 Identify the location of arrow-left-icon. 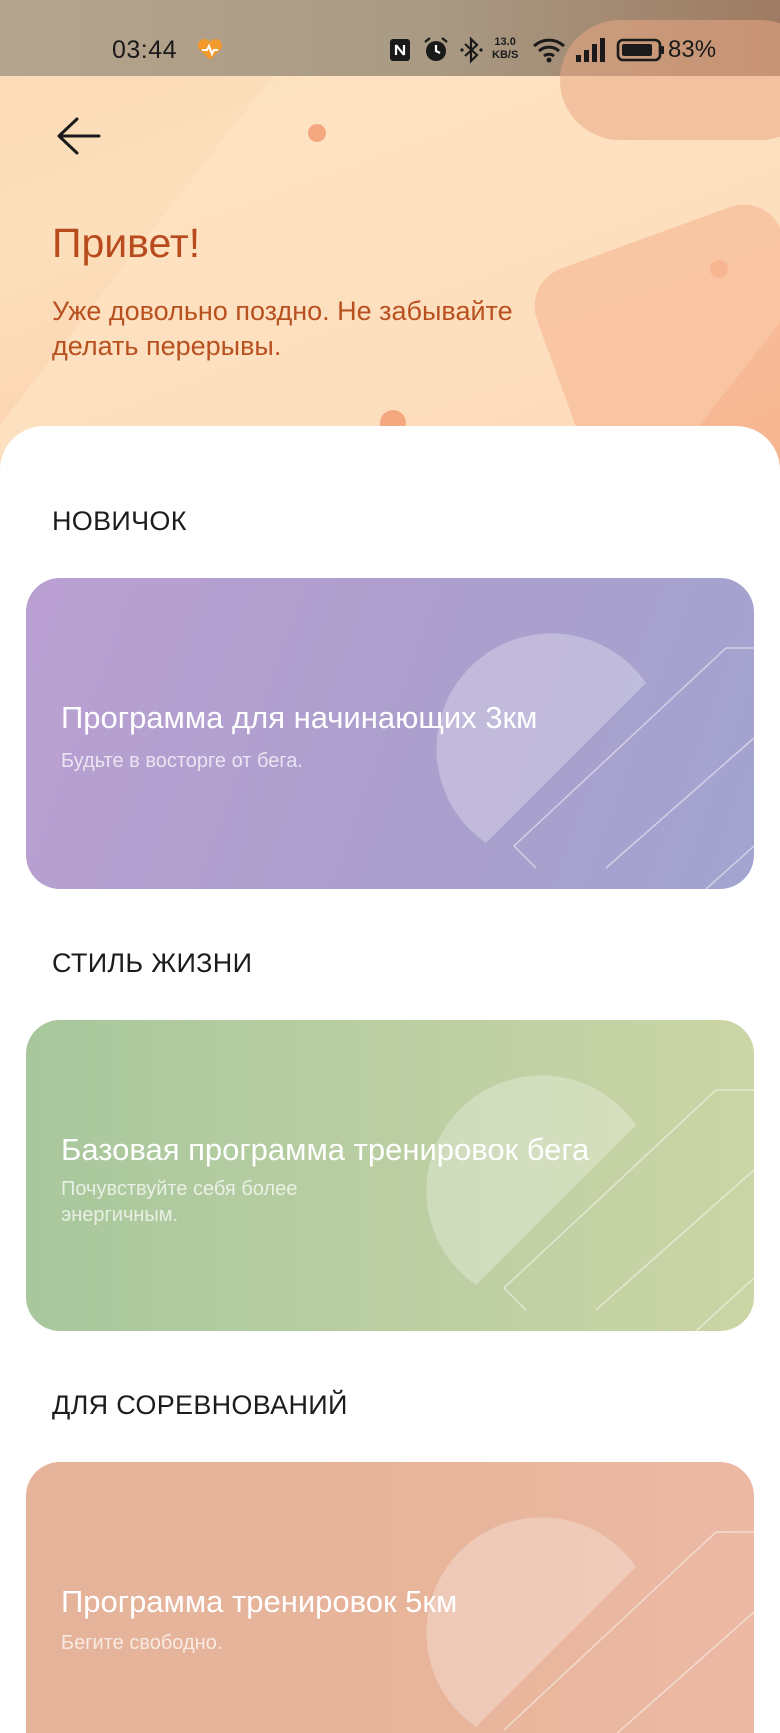
(79, 136).